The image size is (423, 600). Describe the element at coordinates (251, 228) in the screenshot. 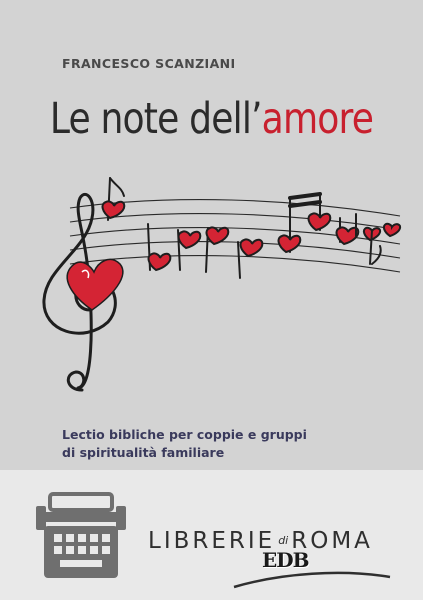

I see `notes-group` at that location.